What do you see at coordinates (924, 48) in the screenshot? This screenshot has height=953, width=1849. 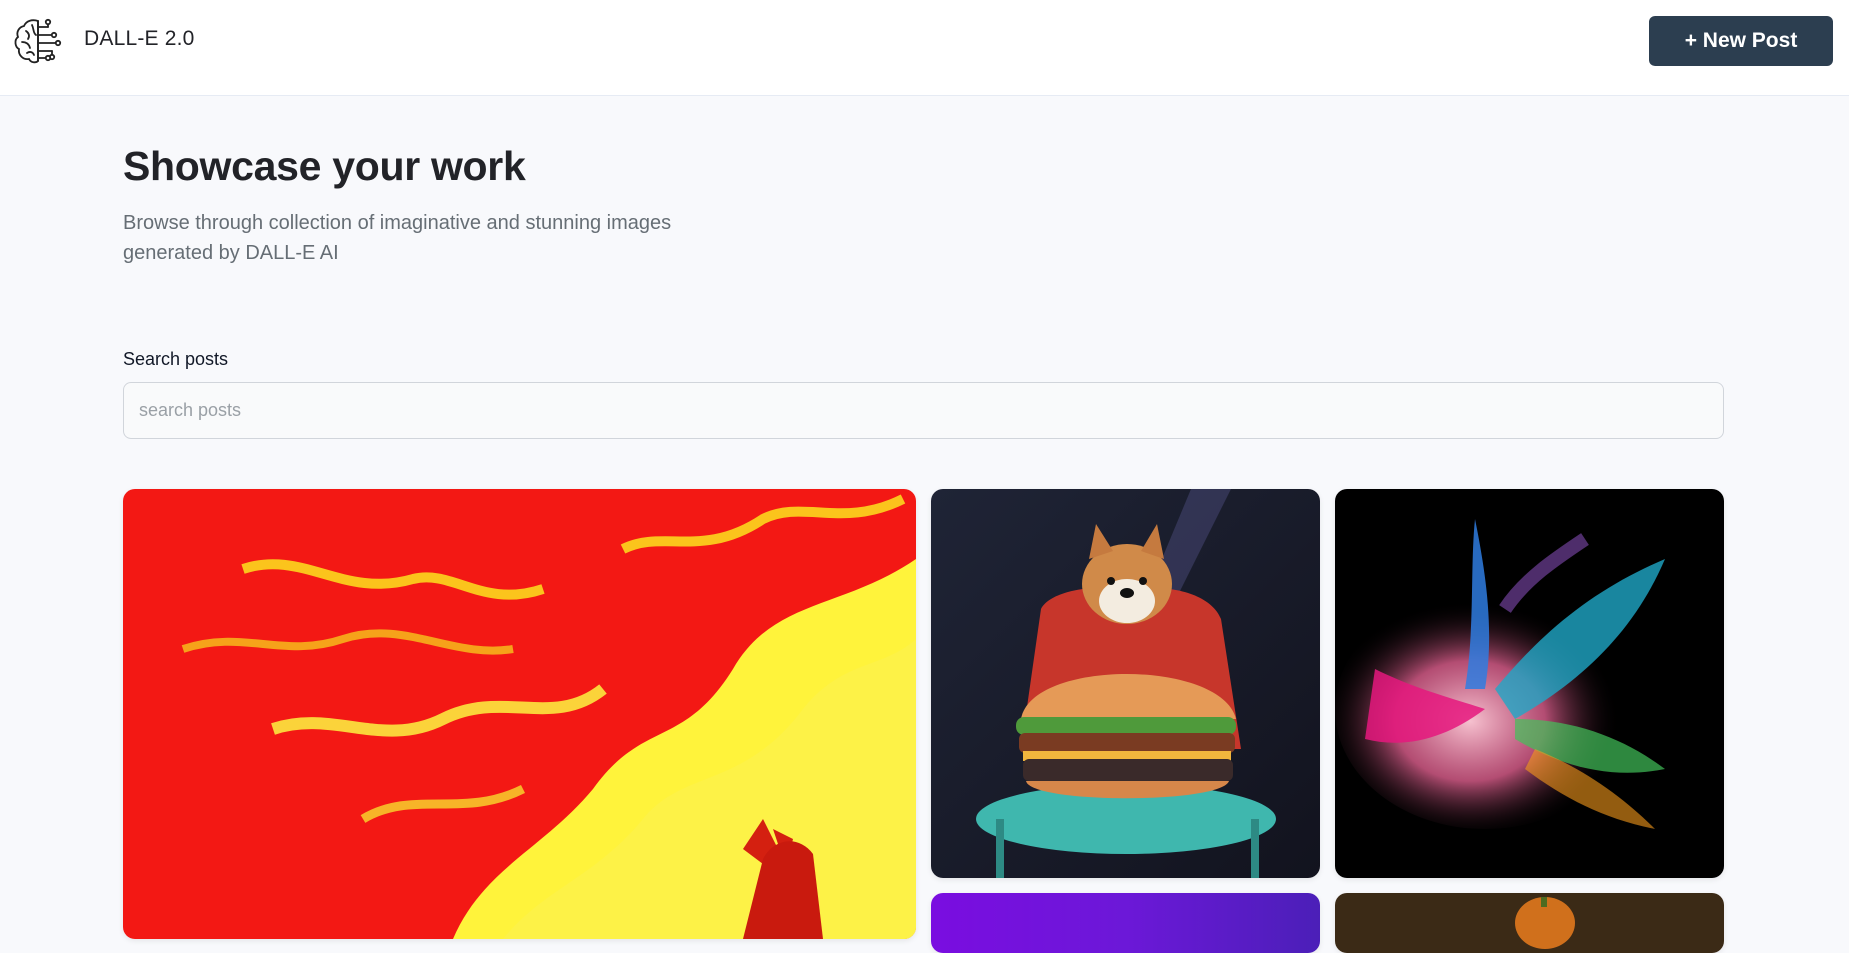 I see `top-navbar: DALL-E 2.0 + New Post` at bounding box center [924, 48].